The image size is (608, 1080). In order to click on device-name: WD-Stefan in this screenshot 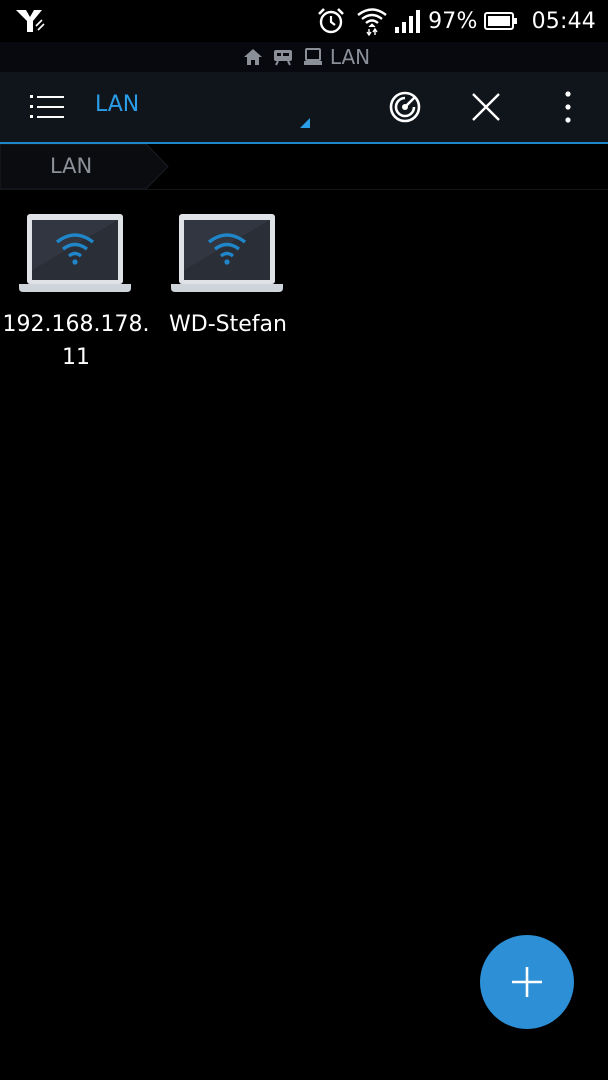, I will do `click(228, 324)`.